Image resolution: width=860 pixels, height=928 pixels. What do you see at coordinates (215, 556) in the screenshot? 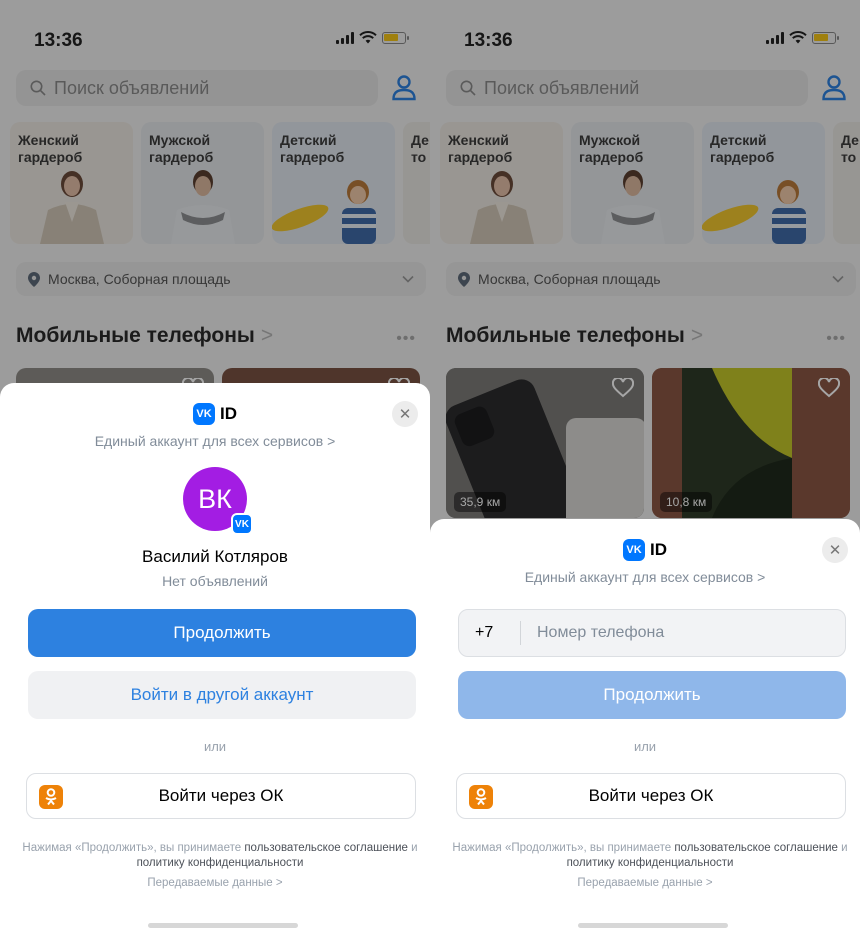
I see `user-name: Василий Котляров` at bounding box center [215, 556].